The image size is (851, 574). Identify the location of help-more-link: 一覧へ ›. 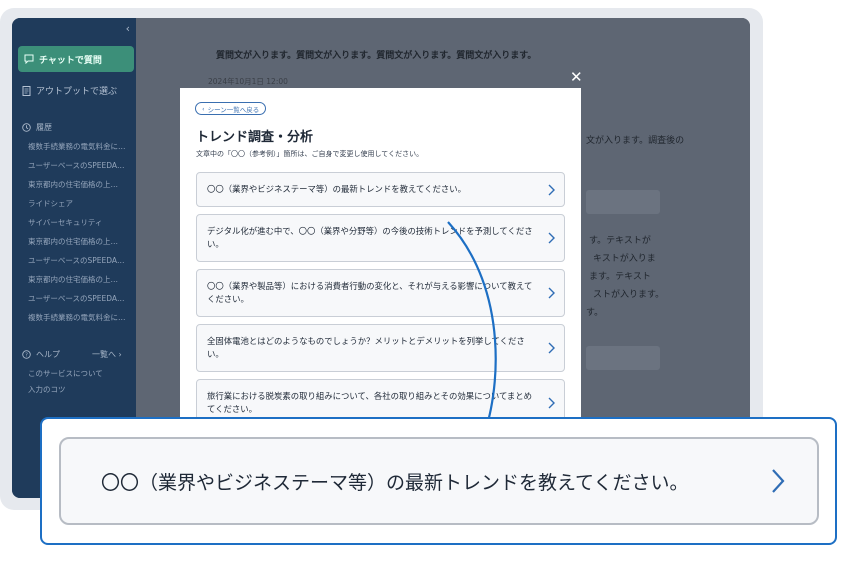
(107, 354).